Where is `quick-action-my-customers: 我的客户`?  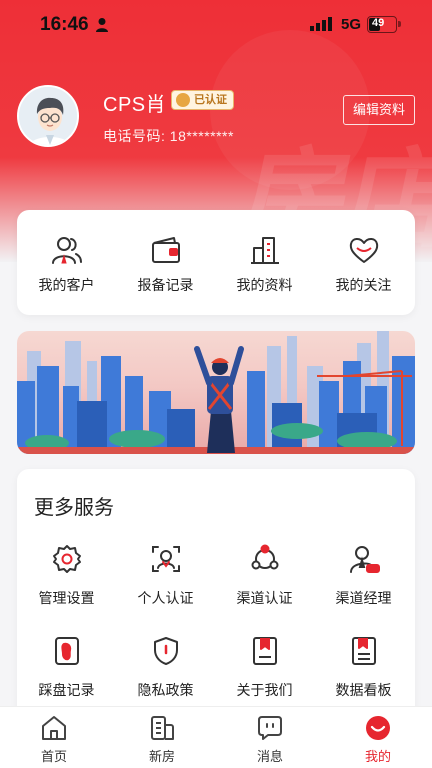 quick-action-my-customers: 我的客户 is located at coordinates (66, 262).